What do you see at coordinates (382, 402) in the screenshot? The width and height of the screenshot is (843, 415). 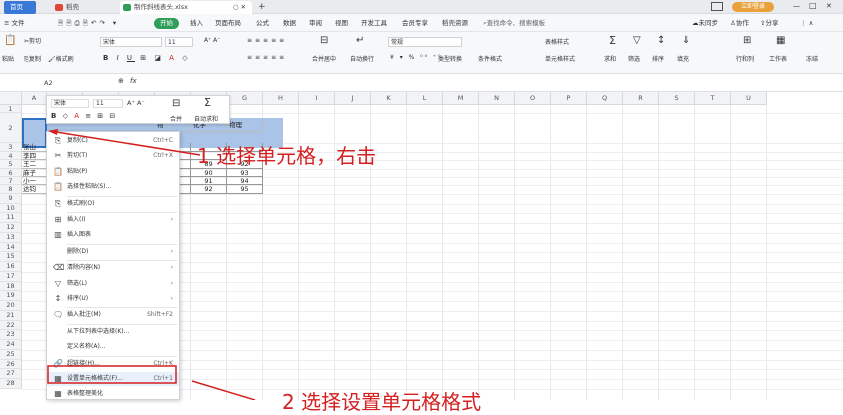 I see `annotation-step2: 2 选择设置单元格格式` at bounding box center [382, 402].